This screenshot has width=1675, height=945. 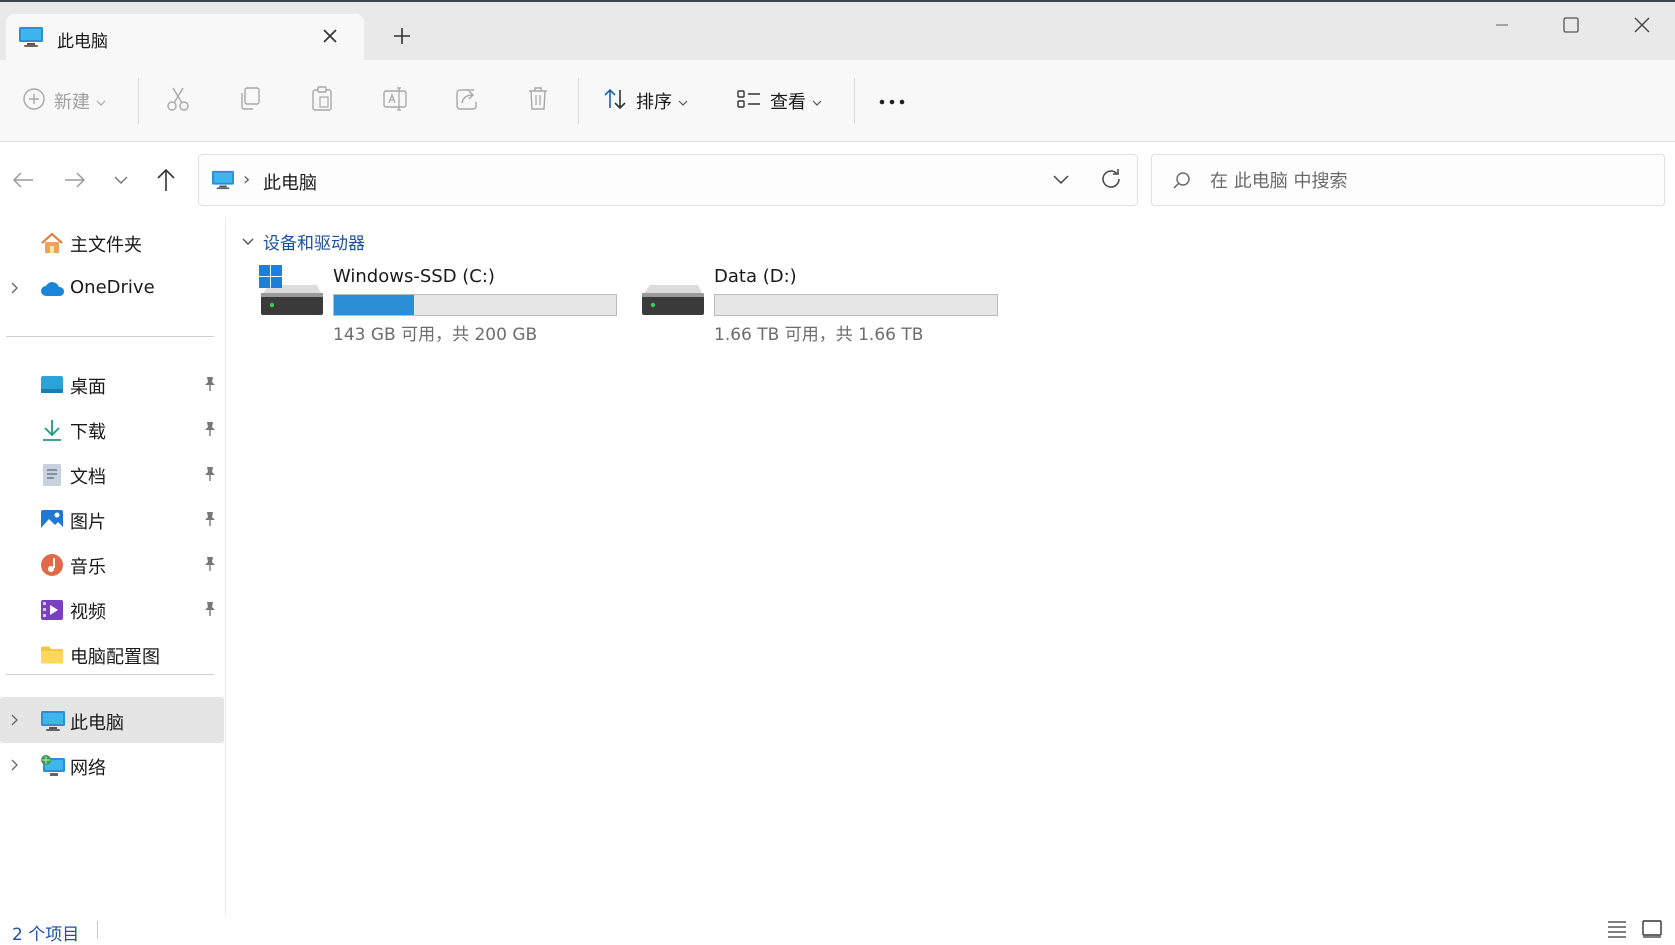 I want to click on sidebar-item-network: 网络, so click(x=112, y=765).